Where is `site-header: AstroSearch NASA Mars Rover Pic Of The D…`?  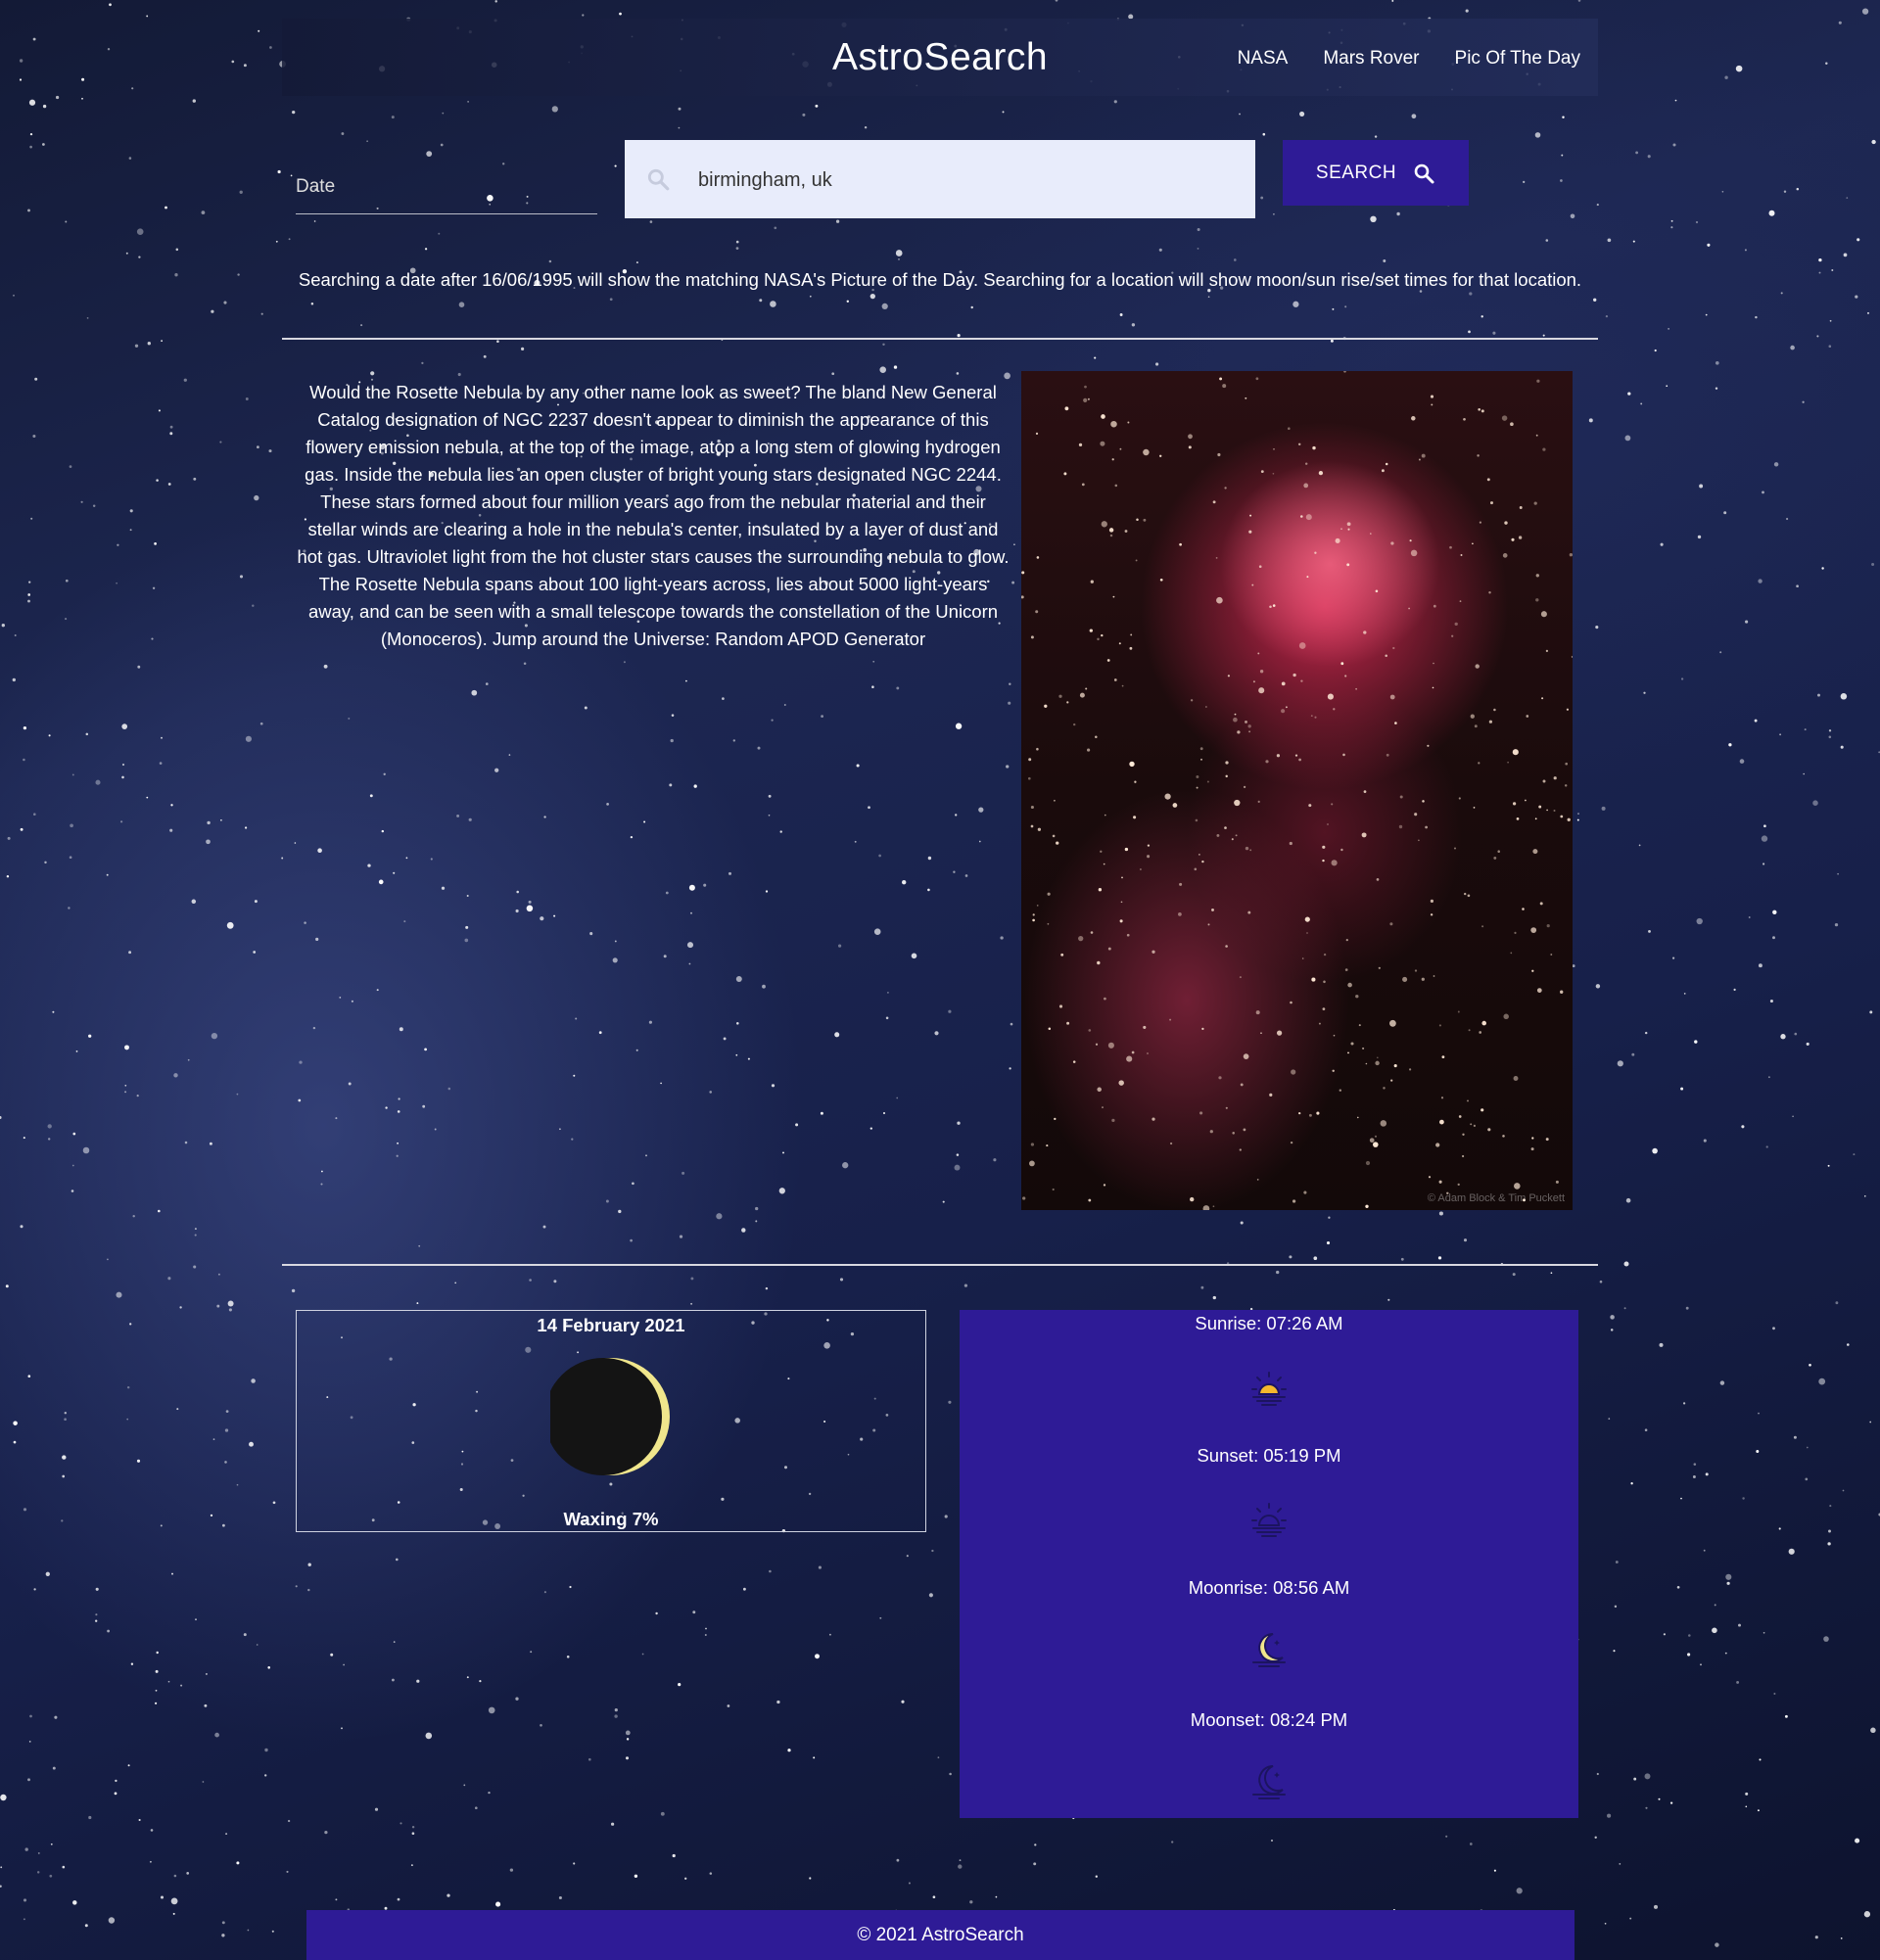
site-header: AstroSearch NASA Mars Rover Pic Of The D… is located at coordinates (940, 57).